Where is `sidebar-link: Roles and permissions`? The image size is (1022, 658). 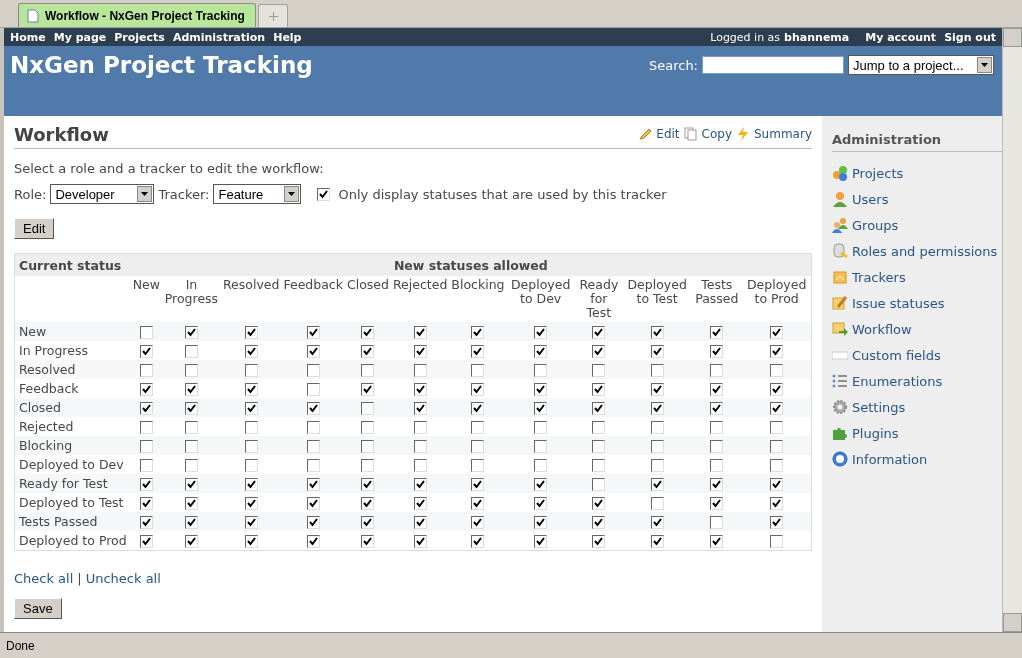
sidebar-link: Roles and permissions is located at coordinates (917, 251).